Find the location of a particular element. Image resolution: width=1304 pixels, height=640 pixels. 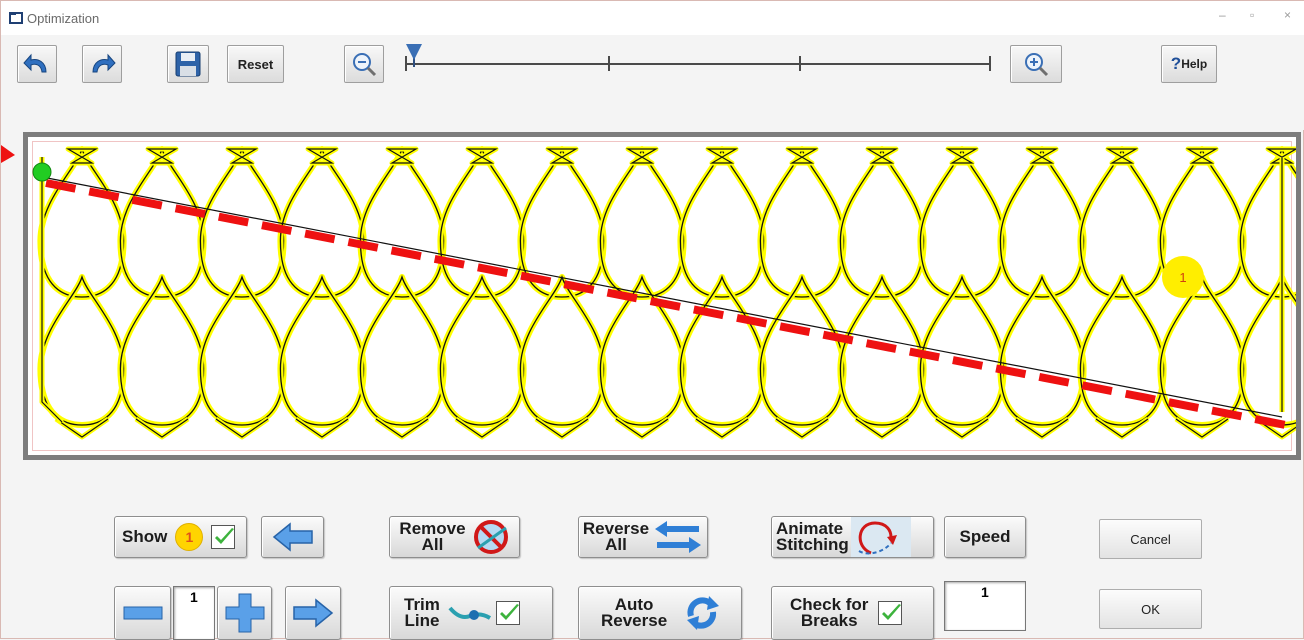

help-button: ? Help is located at coordinates (1189, 64).